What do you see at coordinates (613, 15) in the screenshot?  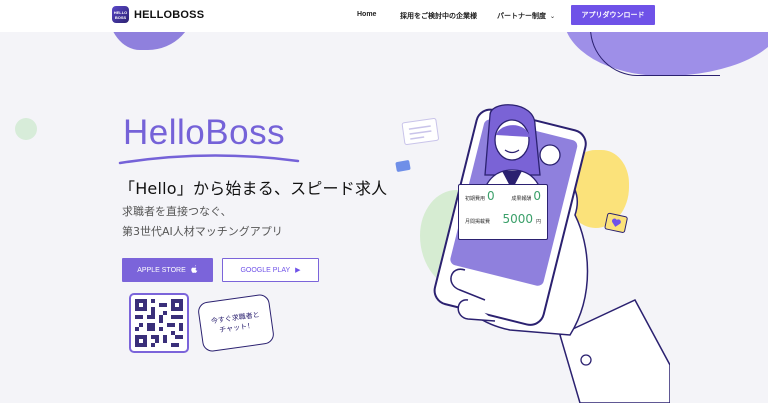 I see `app-download-button: アプリダウンロード` at bounding box center [613, 15].